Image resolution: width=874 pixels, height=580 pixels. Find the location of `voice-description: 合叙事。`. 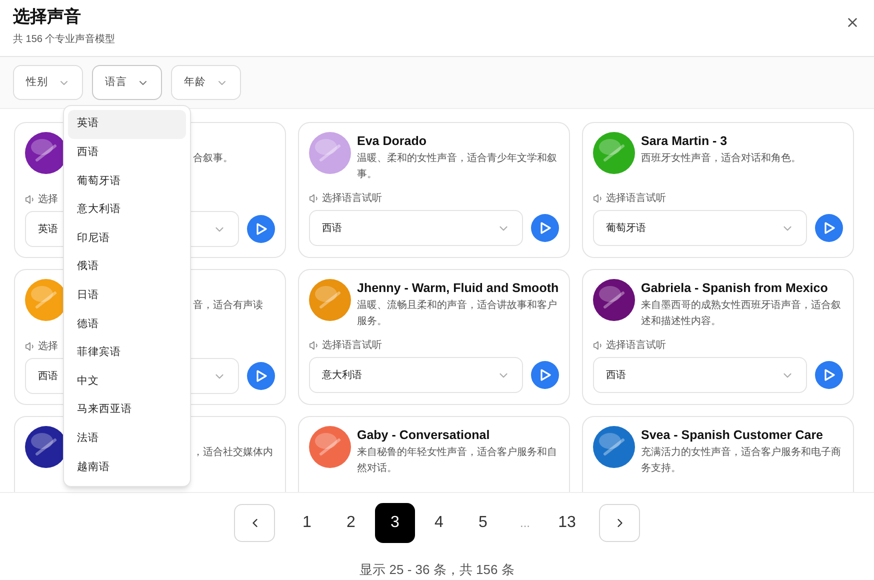

voice-description: 合叙事。 is located at coordinates (213, 159).